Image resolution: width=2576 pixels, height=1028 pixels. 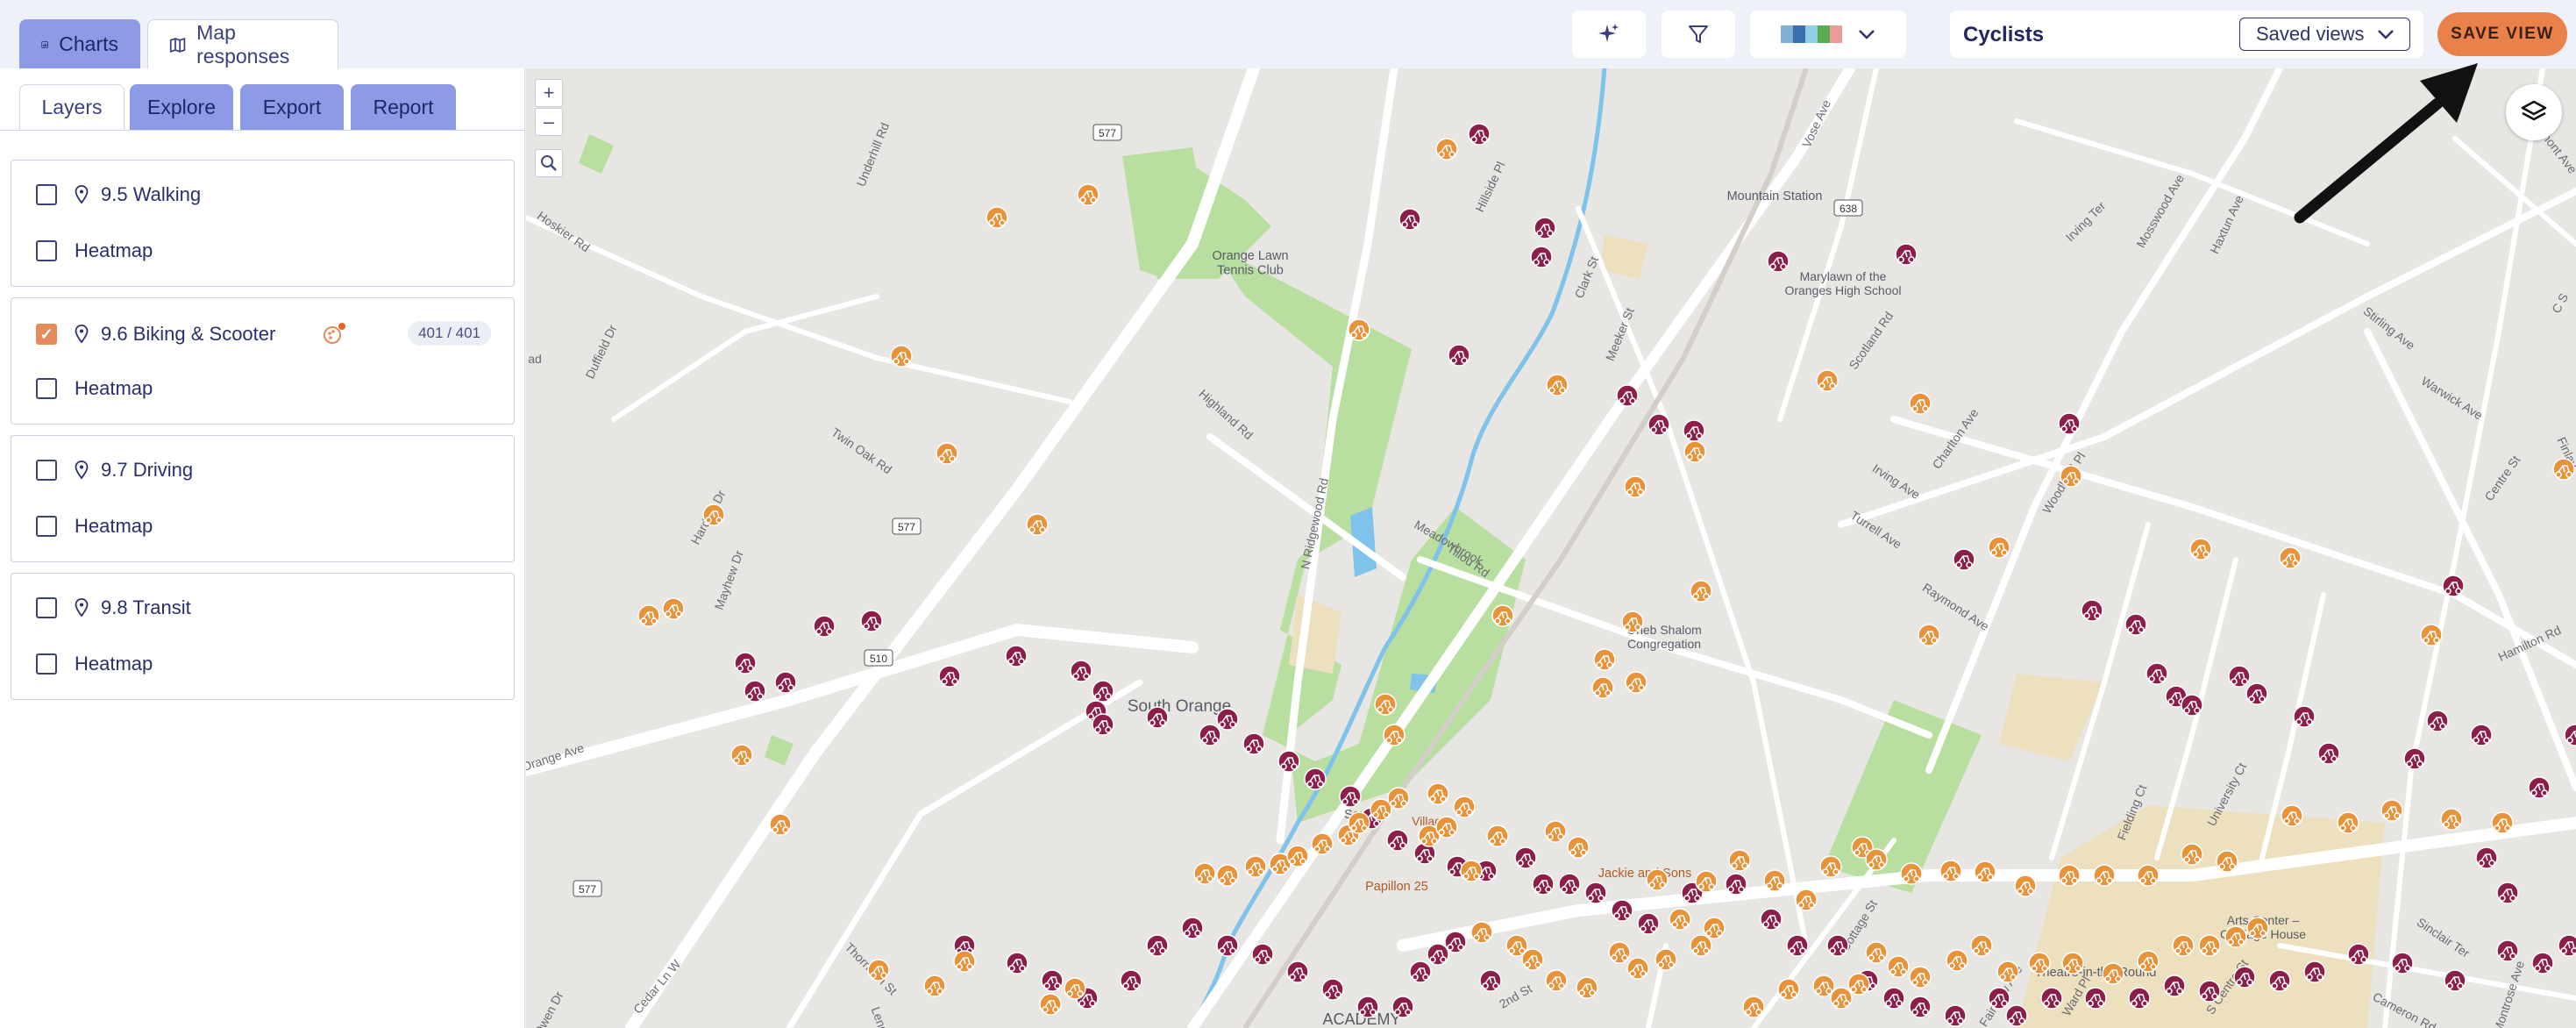 I want to click on tab-explore: Explore, so click(x=181, y=107).